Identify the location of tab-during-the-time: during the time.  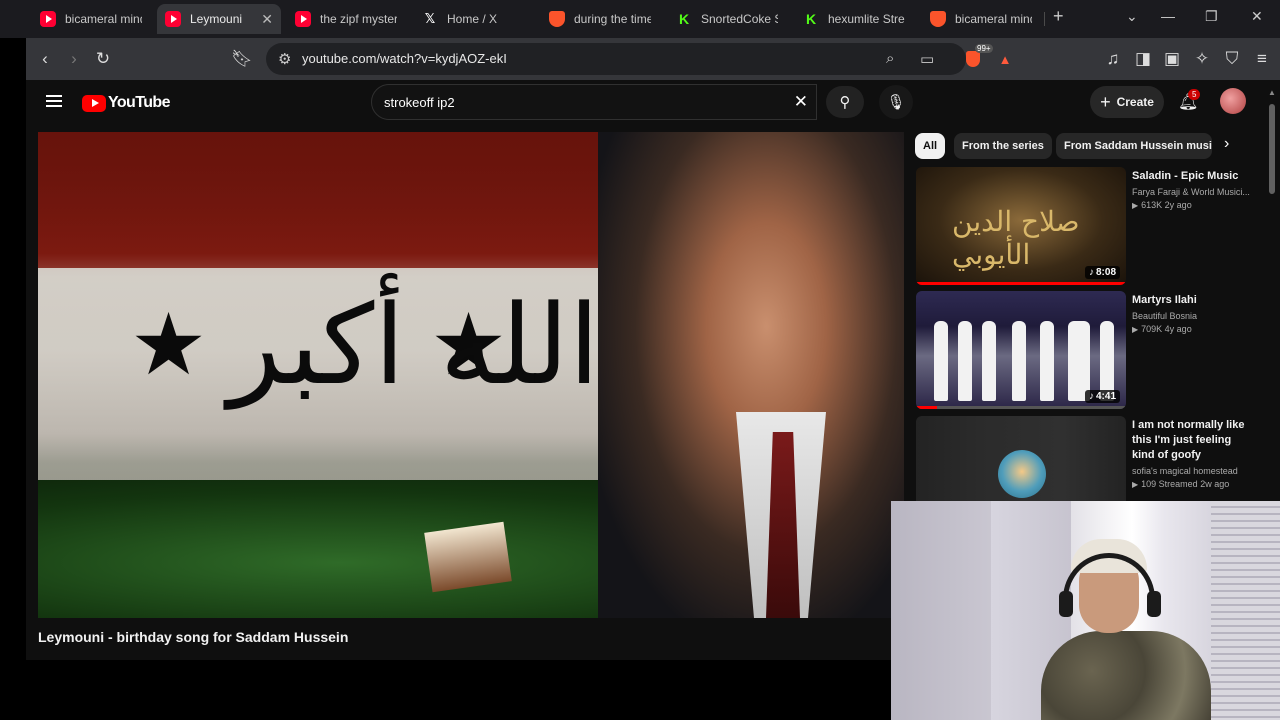
(600, 19).